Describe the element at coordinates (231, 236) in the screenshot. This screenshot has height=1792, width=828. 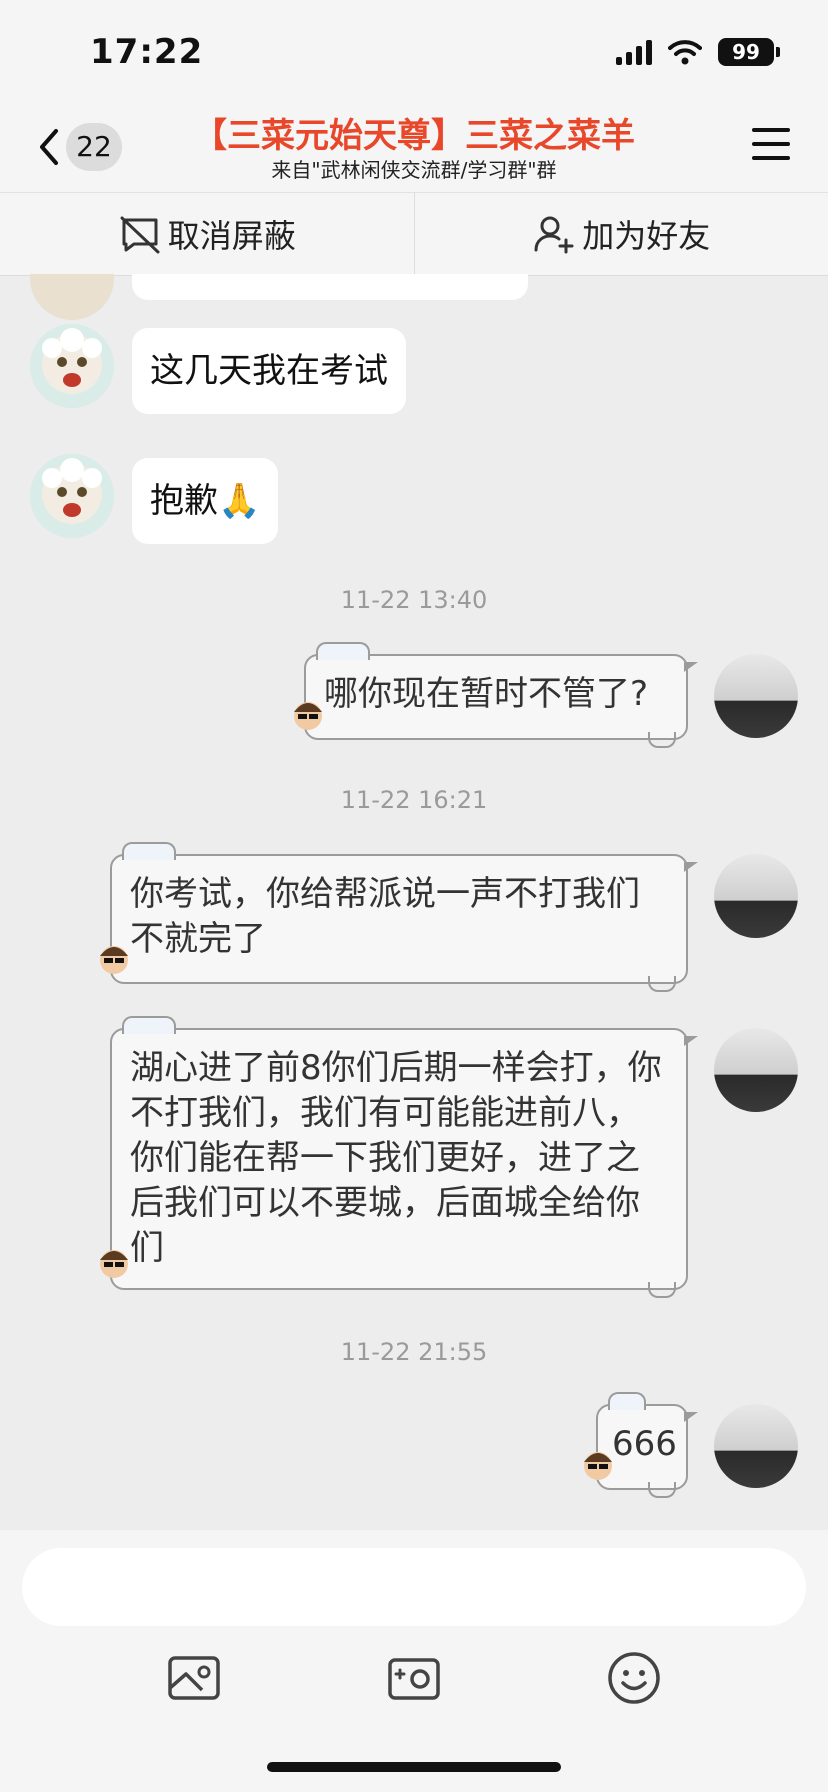
I see `unblock-label: 取消屏蔽` at that location.